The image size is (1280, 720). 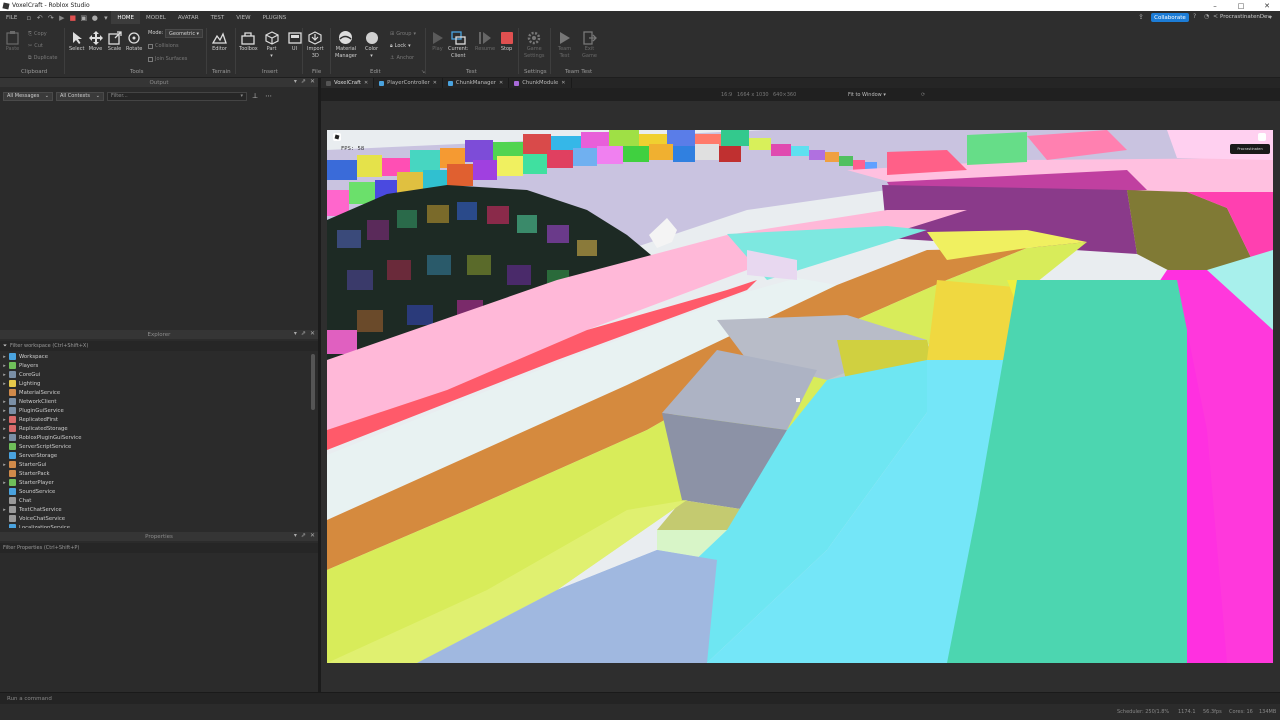 What do you see at coordinates (184, 33) in the screenshot?
I see `mode-dropdown: Geometric ▾` at bounding box center [184, 33].